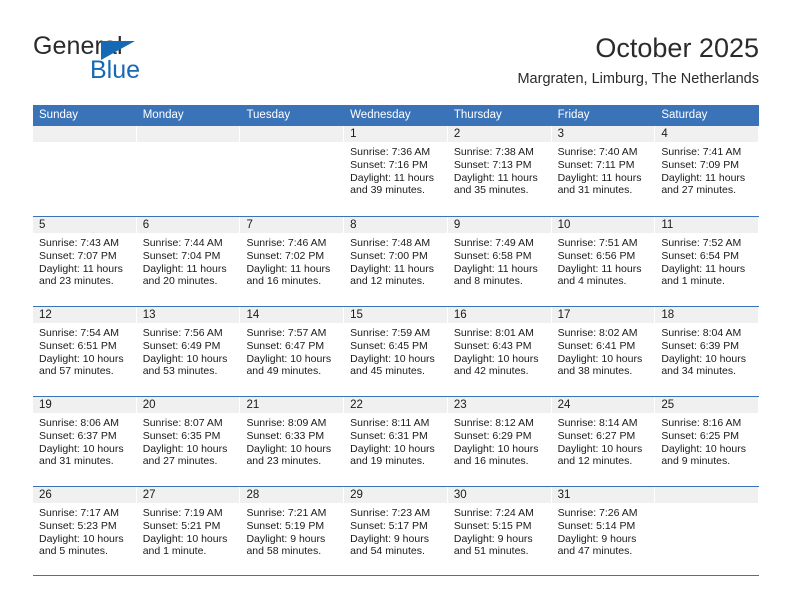  Describe the element at coordinates (492, 525) in the screenshot. I see `sunset-text: Sunset: 5:15 PM` at that location.